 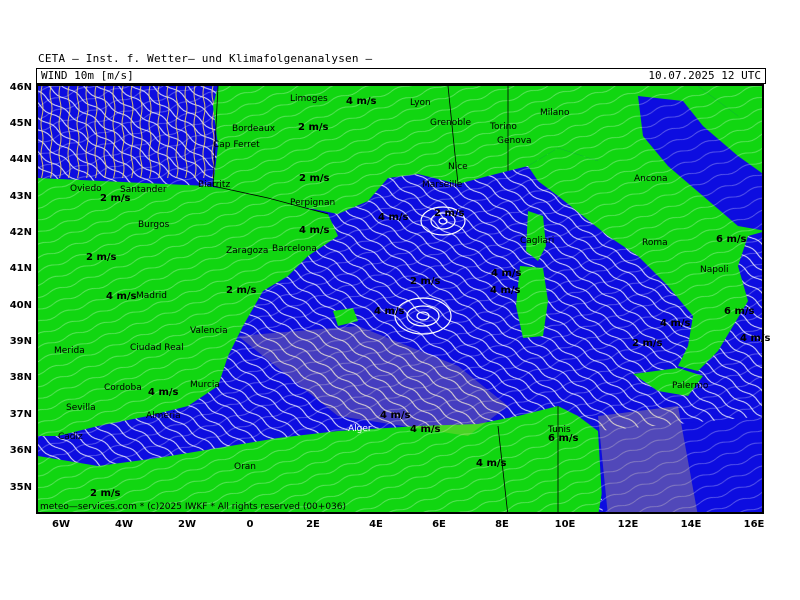 I want to click on city-label: Genova, so click(x=514, y=141).